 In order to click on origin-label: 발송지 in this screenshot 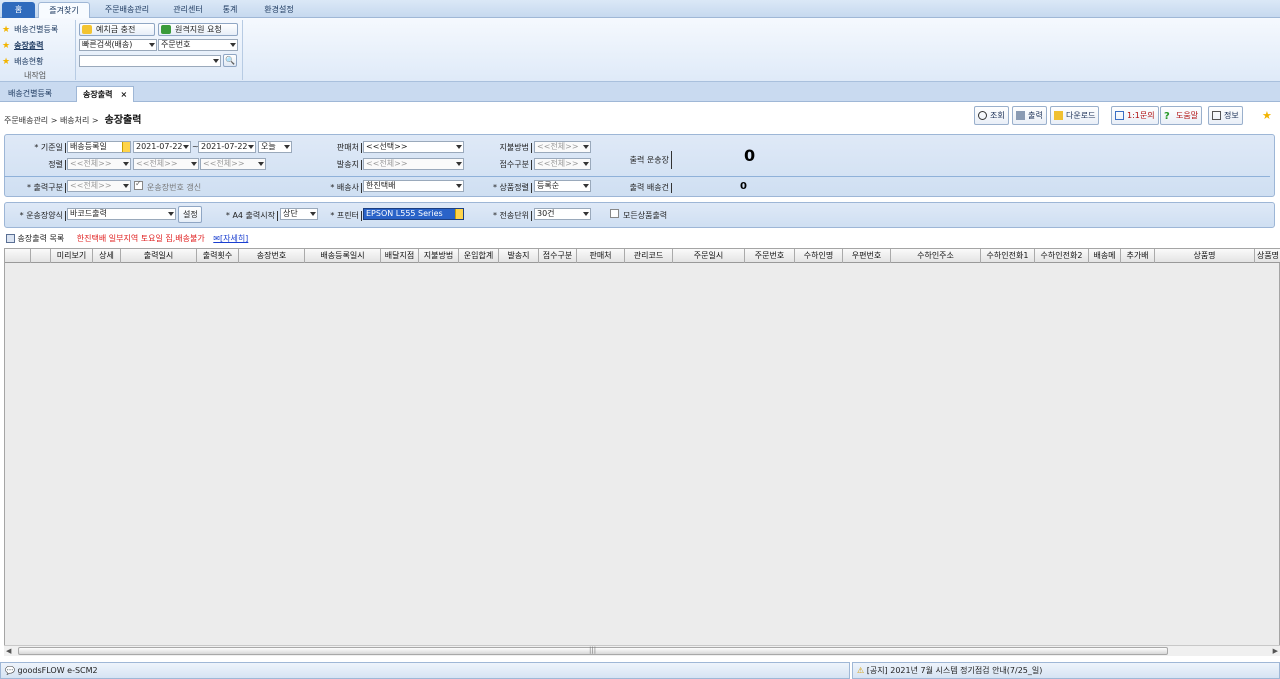, I will do `click(336, 164)`.